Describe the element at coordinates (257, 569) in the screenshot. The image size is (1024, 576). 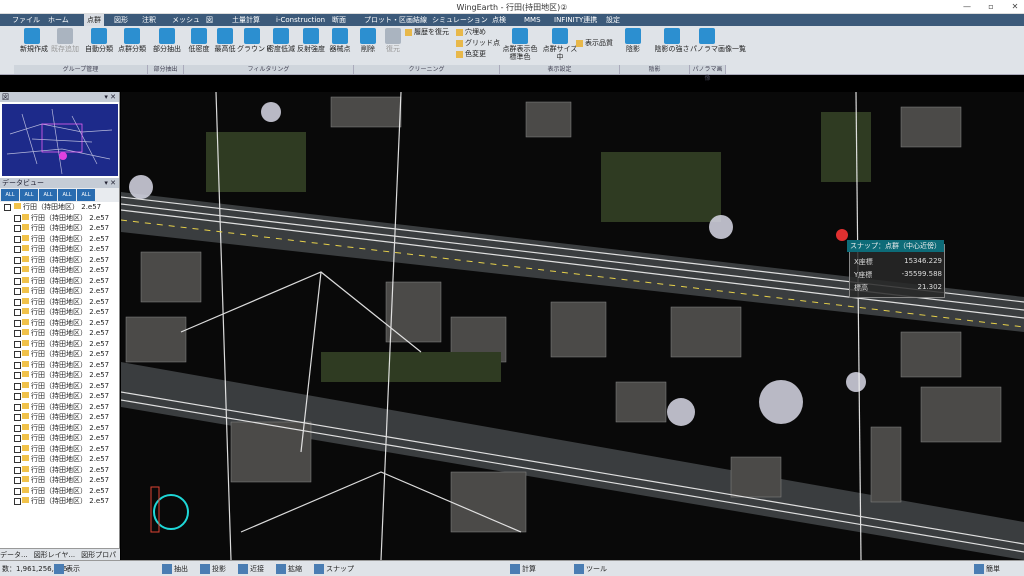
I see `status-item: 近接` at that location.